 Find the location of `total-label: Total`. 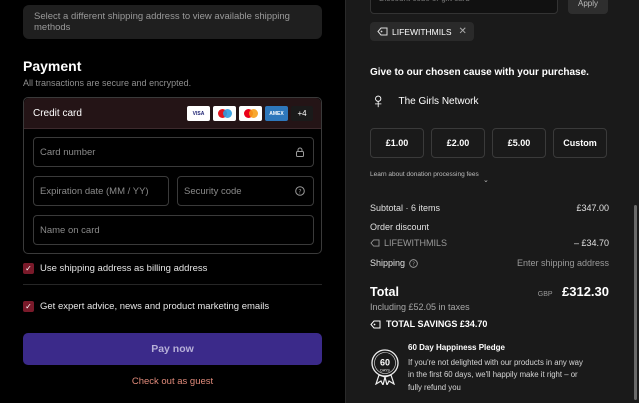

total-label: Total is located at coordinates (384, 292).